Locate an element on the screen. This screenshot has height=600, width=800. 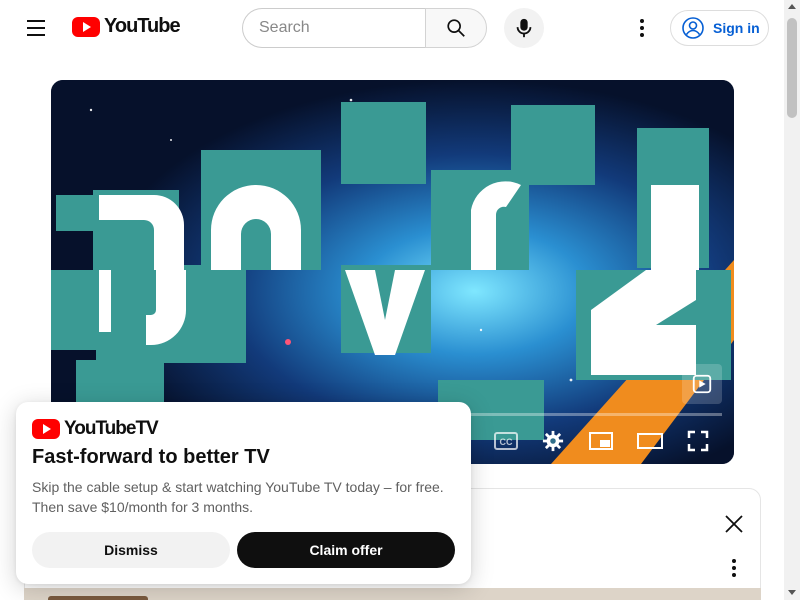
dismiss-button: Dismiss is located at coordinates (131, 550).